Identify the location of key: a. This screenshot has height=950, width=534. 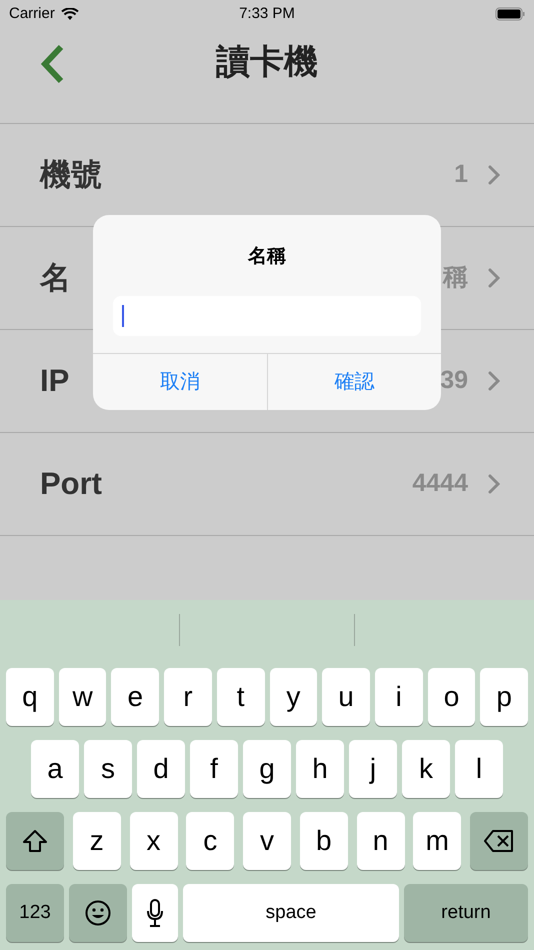
(55, 769).